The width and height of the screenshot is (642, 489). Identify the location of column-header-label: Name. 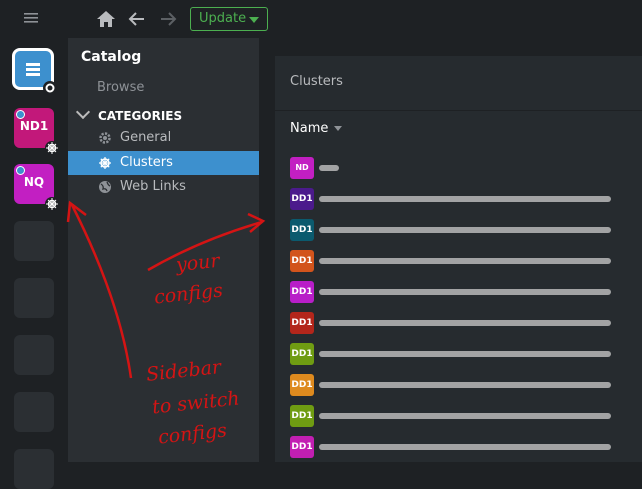
(309, 128).